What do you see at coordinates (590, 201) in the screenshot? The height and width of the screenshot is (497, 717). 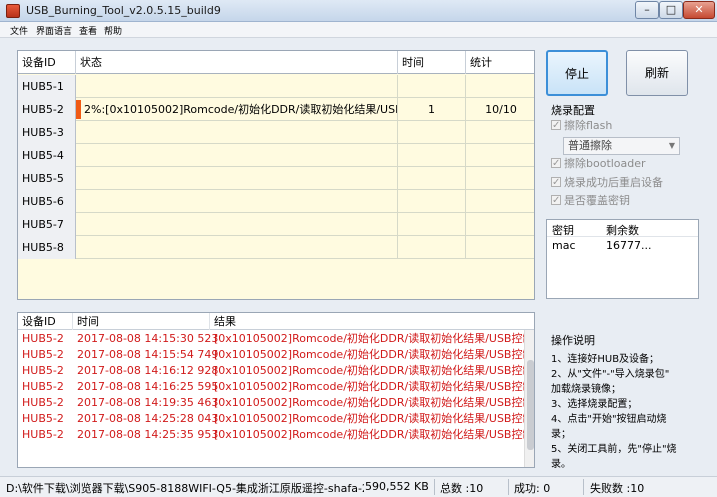 I see `overwrite-key-checkbox: 是否覆盖密钥` at bounding box center [590, 201].